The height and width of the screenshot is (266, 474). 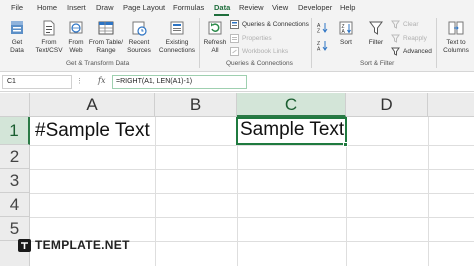 I want to click on sort-button: Z A Sort, so click(x=346, y=33).